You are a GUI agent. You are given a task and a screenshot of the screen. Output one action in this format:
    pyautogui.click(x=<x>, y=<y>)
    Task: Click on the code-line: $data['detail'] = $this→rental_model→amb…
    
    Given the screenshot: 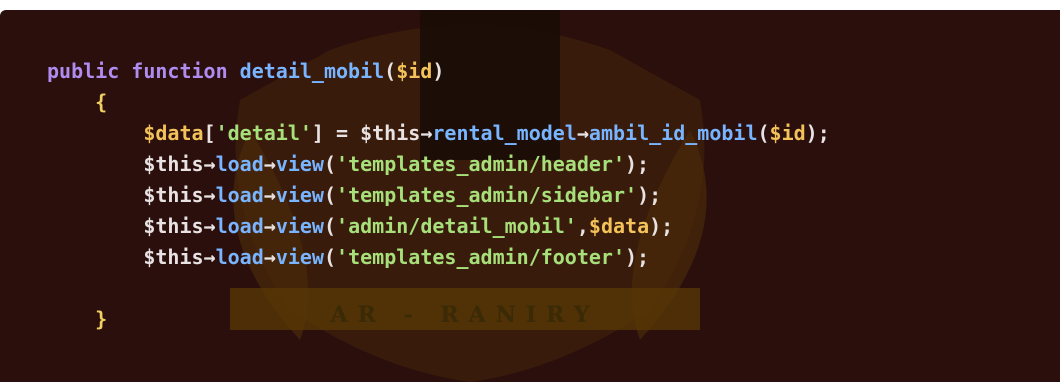 What is the action you would take?
    pyautogui.click(x=438, y=133)
    